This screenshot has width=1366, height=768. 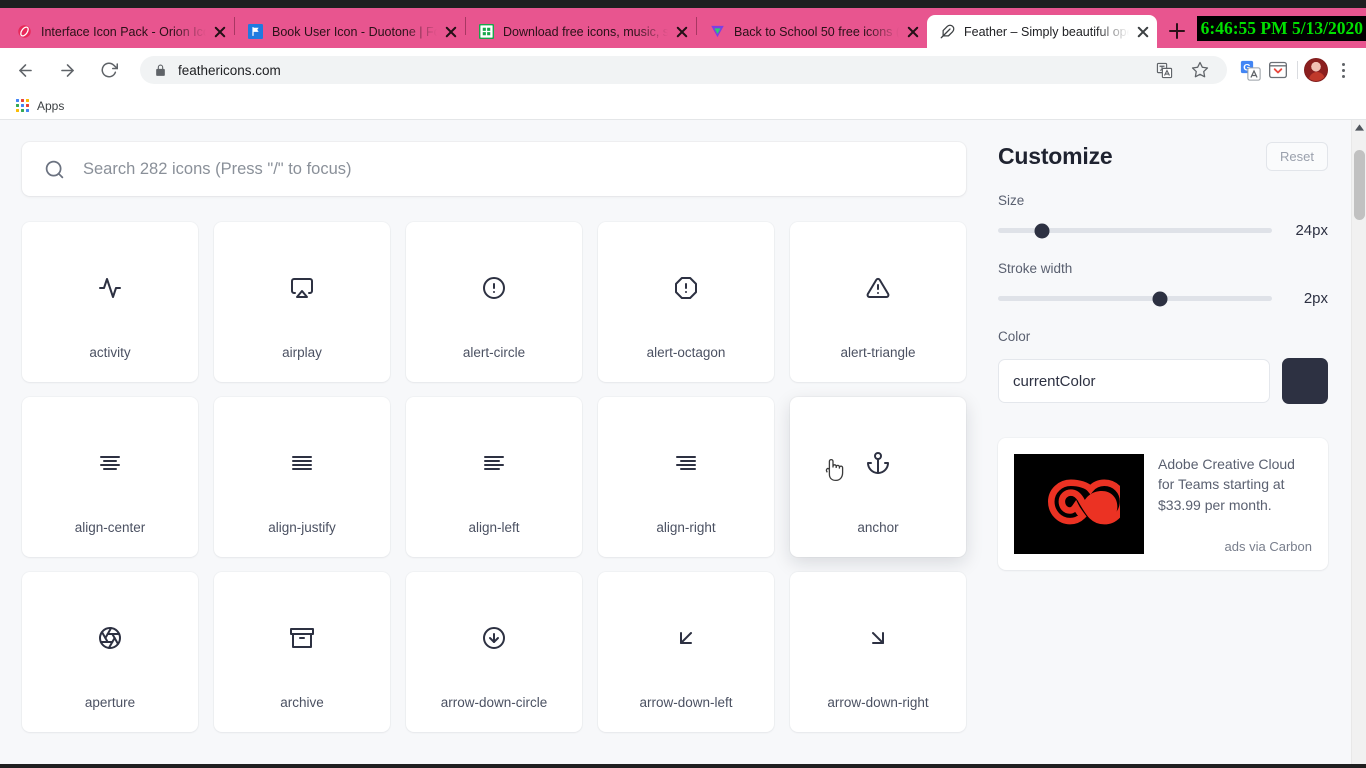 I want to click on icon-name: arrow-down-circle, so click(x=494, y=702).